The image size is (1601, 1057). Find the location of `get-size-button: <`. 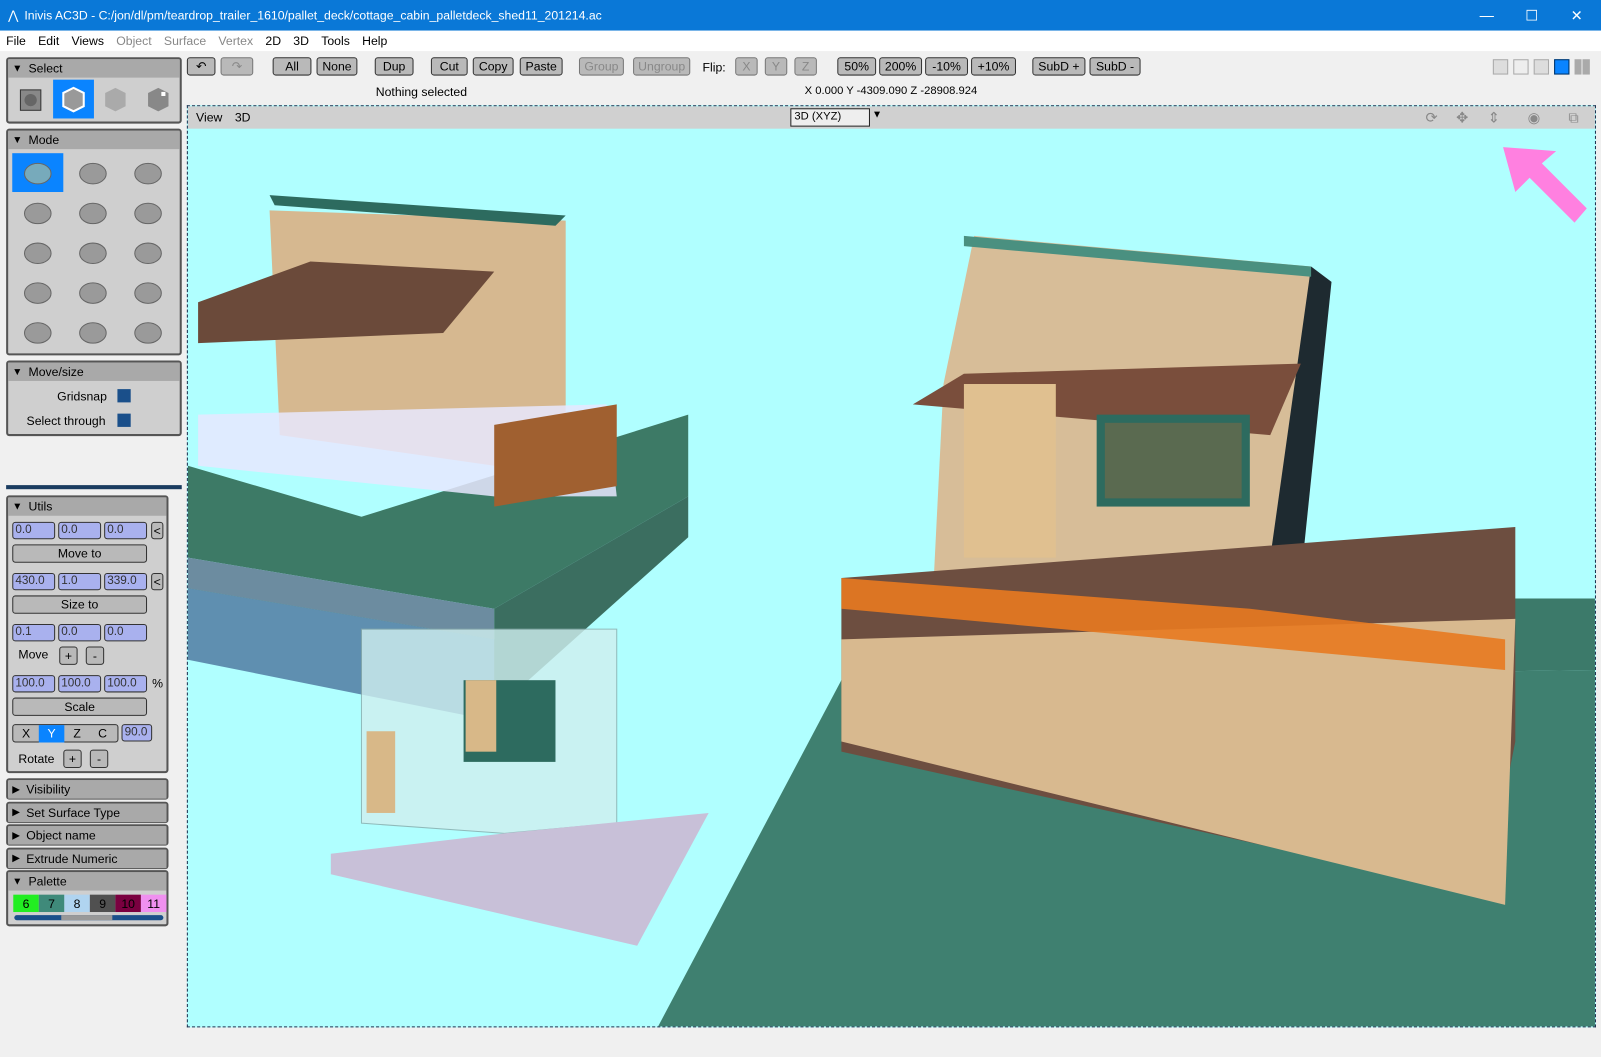

get-size-button: < is located at coordinates (157, 581).